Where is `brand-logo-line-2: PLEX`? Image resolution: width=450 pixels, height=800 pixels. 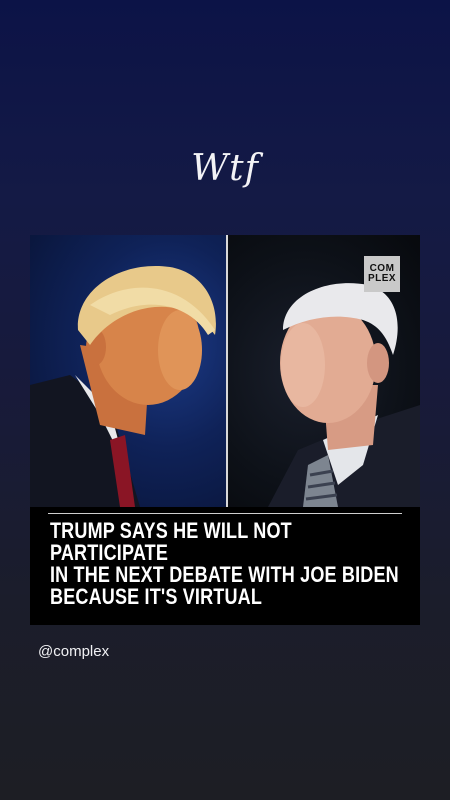
brand-logo-line-2: PLEX is located at coordinates (382, 278).